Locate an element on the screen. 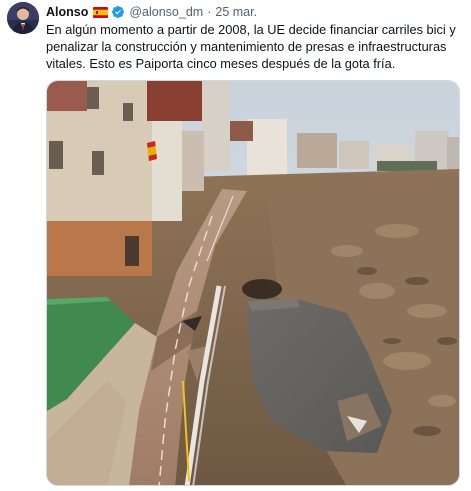  tweet-date: 25 mar. is located at coordinates (236, 12).